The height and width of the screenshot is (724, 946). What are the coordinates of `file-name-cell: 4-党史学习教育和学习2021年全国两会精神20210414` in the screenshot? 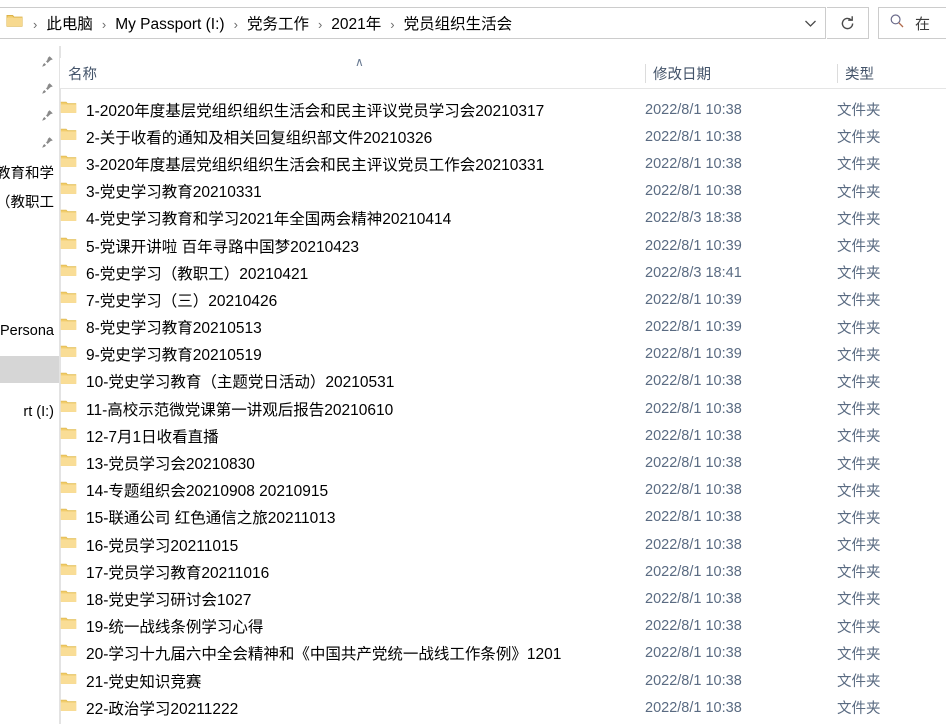 It's located at (255, 218).